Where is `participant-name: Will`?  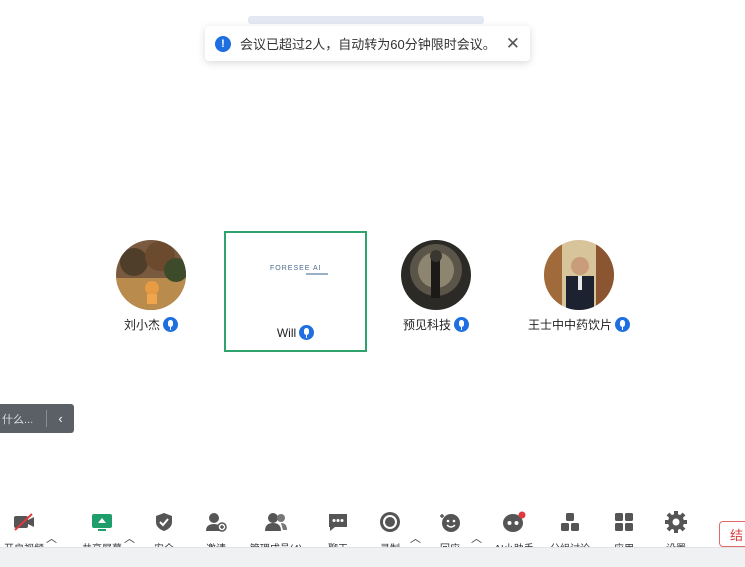 participant-name: Will is located at coordinates (286, 332).